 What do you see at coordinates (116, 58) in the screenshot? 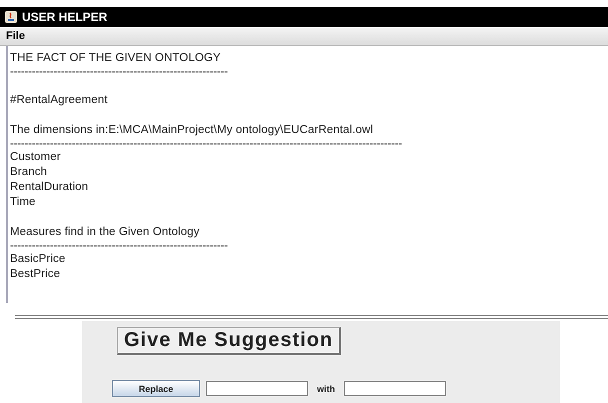
I see `text-line: THE FACT OF THE GIVEN ONTOLOGY` at bounding box center [116, 58].